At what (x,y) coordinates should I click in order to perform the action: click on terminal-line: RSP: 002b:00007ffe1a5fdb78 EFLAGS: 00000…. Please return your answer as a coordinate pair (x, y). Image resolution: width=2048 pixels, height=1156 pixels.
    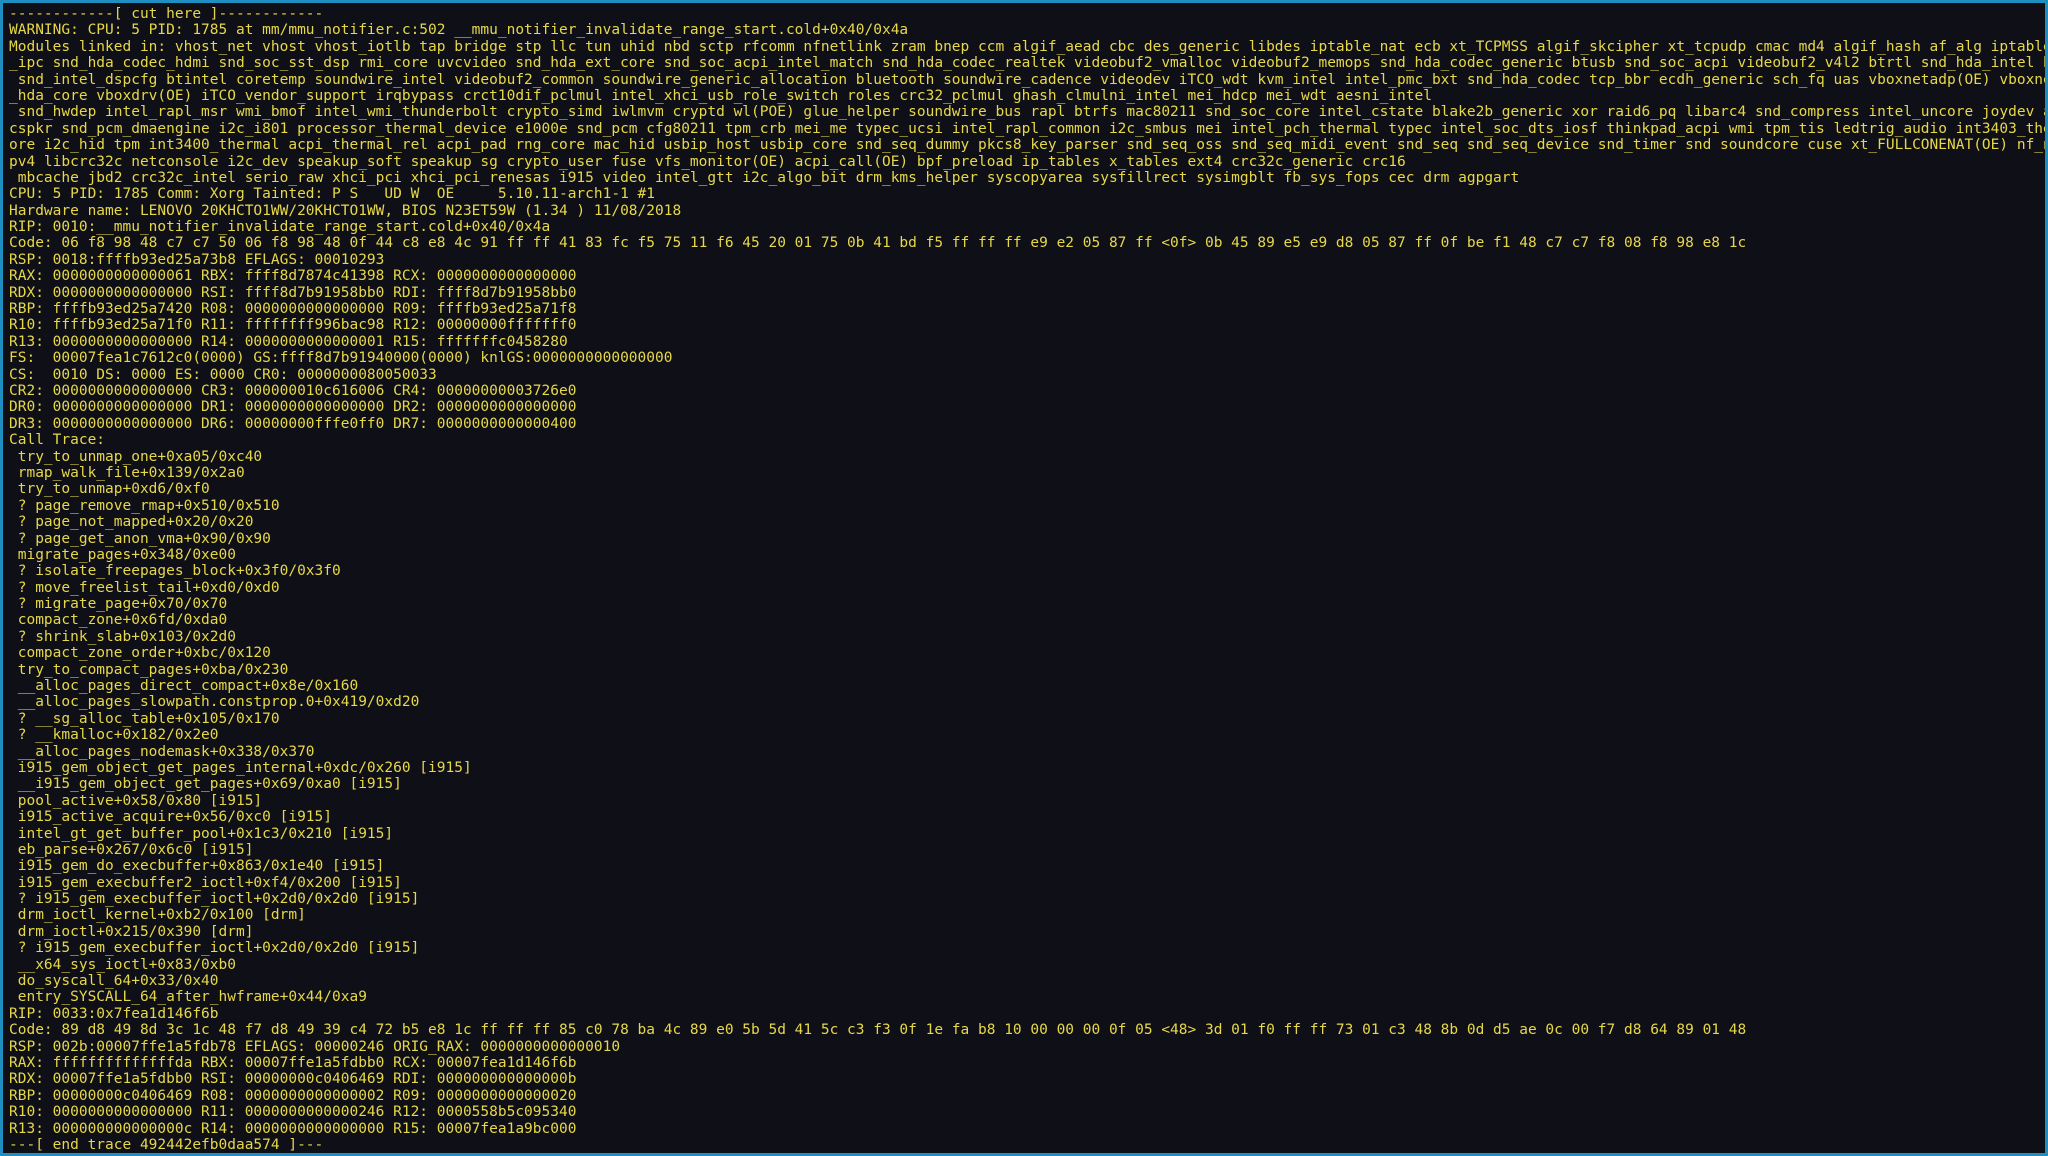
    Looking at the image, I should click on (315, 1046).